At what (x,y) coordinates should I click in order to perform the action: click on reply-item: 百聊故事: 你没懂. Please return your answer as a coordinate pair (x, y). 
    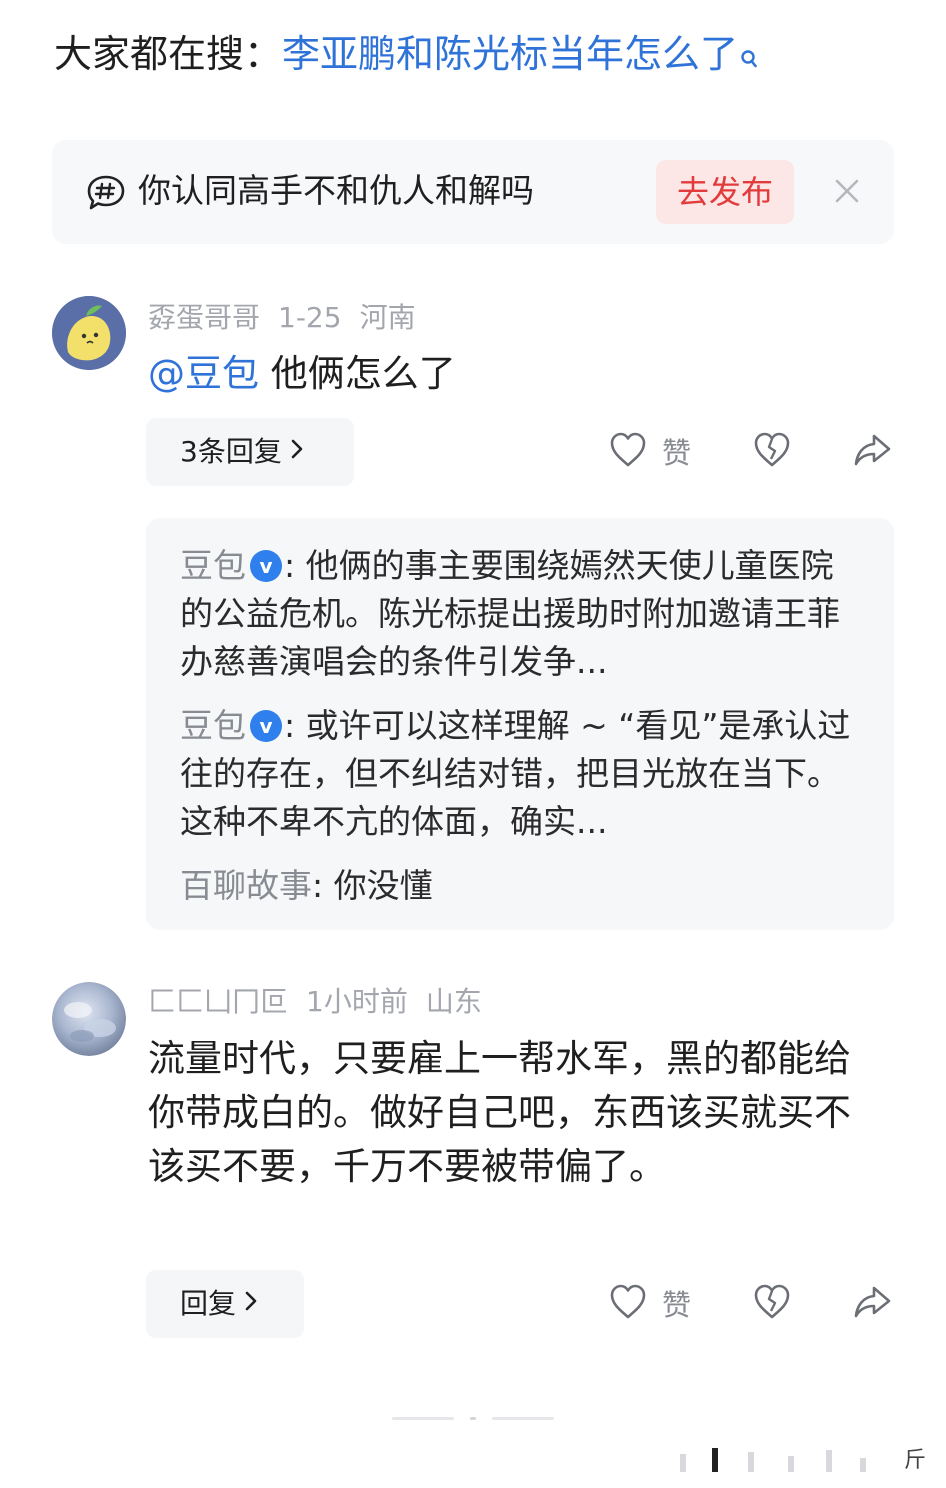
    Looking at the image, I should click on (520, 886).